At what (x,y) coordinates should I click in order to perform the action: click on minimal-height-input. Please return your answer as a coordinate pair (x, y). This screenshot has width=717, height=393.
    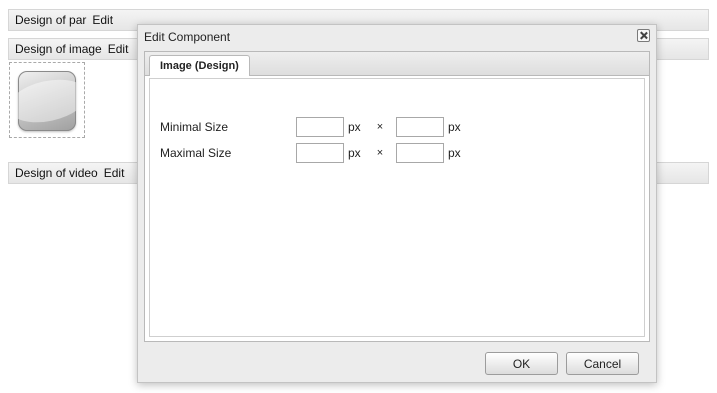
    Looking at the image, I should click on (420, 127).